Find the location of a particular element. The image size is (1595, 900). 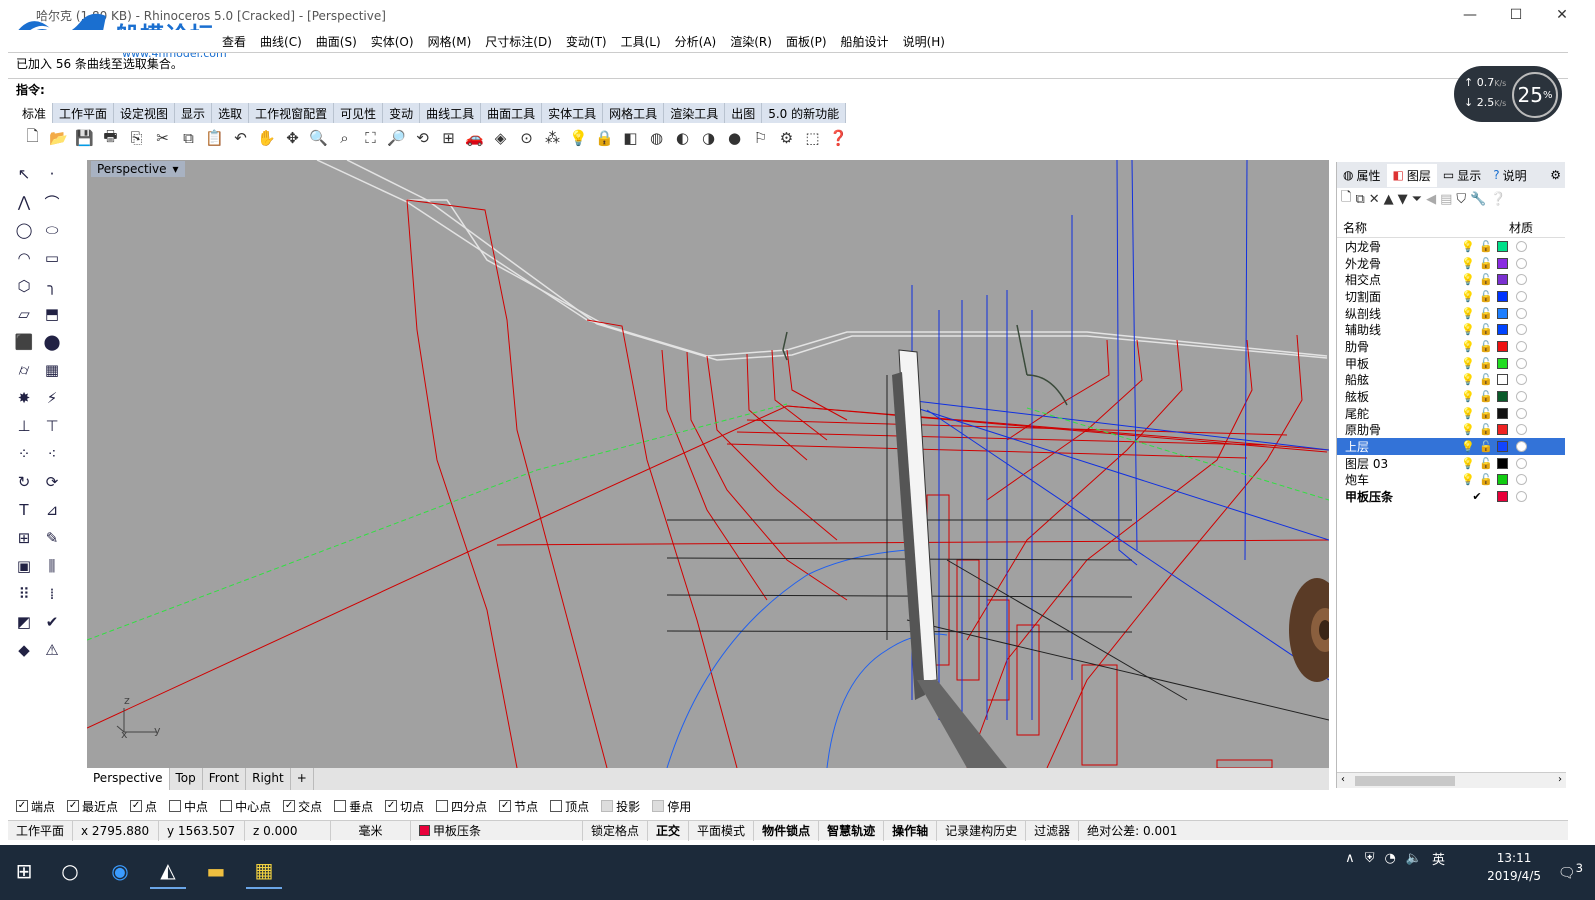

copy-icon: ⧉ is located at coordinates (188, 138).